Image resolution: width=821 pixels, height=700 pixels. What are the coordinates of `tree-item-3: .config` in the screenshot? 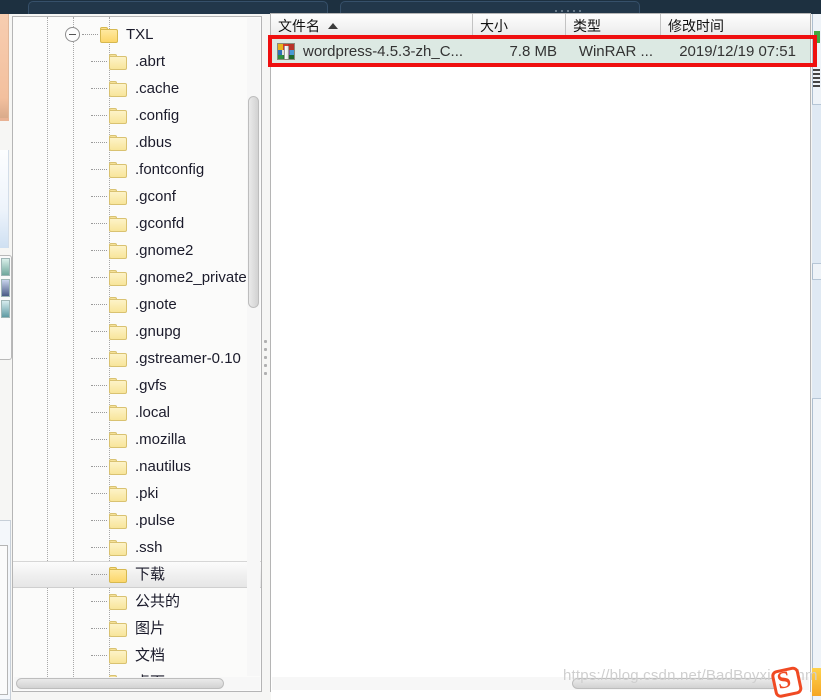 It's located at (137, 115).